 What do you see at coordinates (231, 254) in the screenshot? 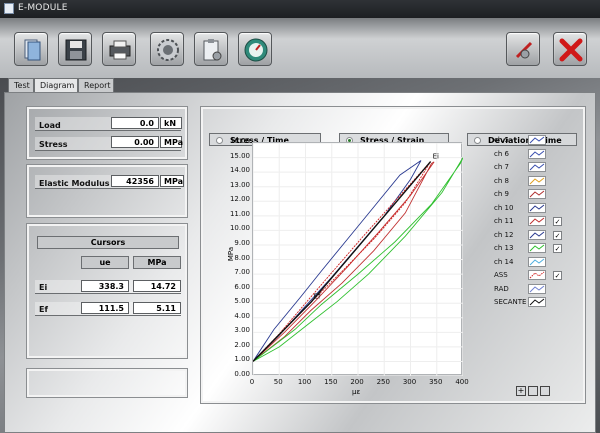
I see `y-axis-label: MPa` at bounding box center [231, 254].